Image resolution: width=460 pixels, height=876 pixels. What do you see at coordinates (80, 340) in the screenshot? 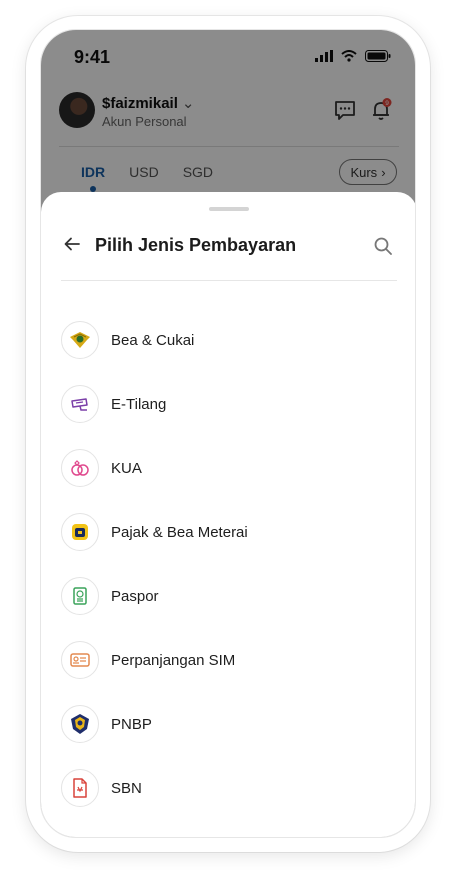
I see `customs-emblem-icon` at bounding box center [80, 340].